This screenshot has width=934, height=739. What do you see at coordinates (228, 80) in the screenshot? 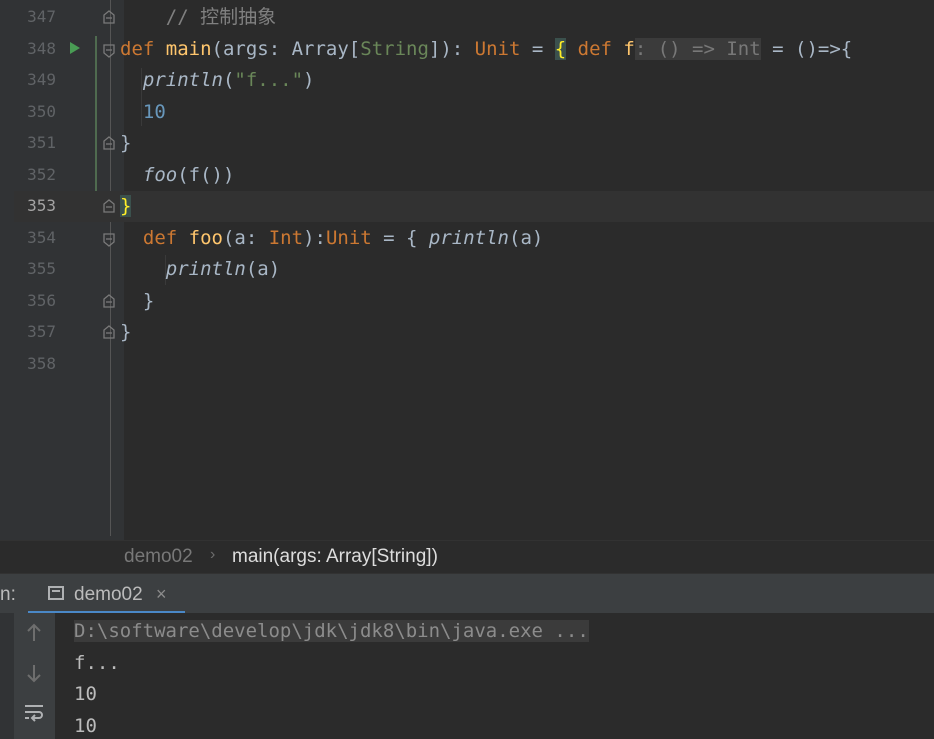
I see `code-token: (` at bounding box center [228, 80].